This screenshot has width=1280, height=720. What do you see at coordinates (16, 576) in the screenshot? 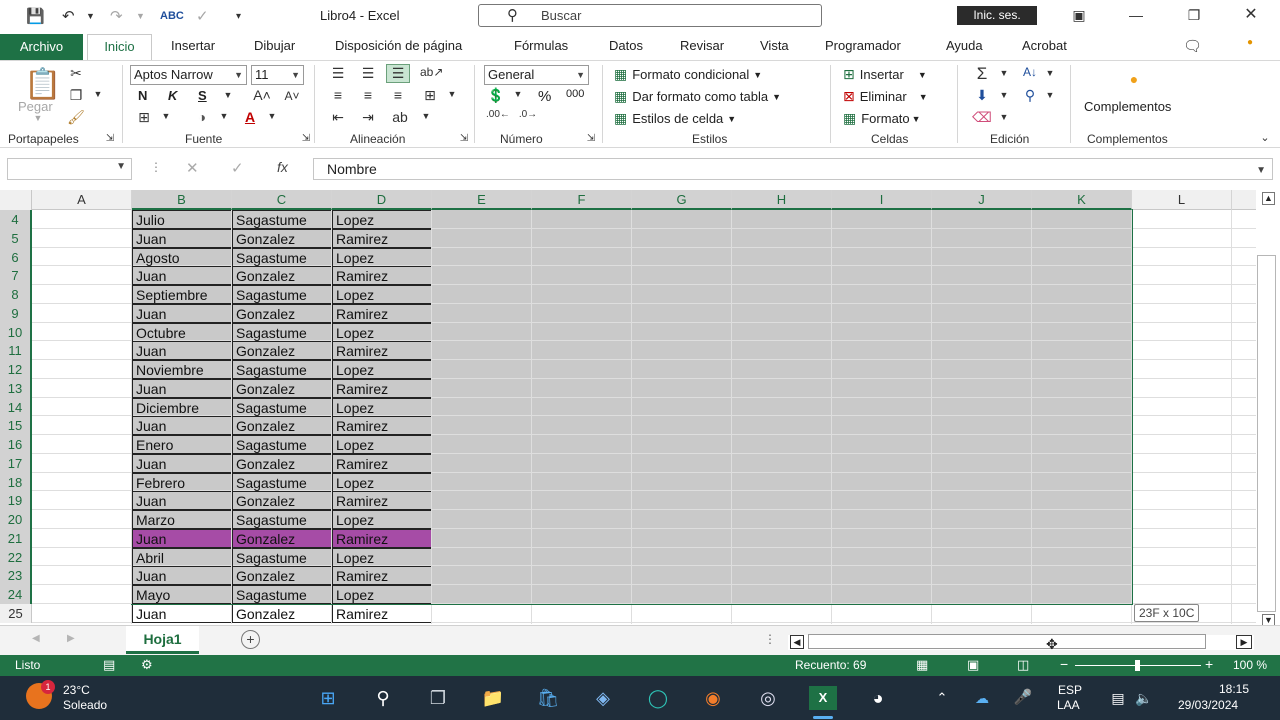
I see `row-header: 23` at bounding box center [16, 576].